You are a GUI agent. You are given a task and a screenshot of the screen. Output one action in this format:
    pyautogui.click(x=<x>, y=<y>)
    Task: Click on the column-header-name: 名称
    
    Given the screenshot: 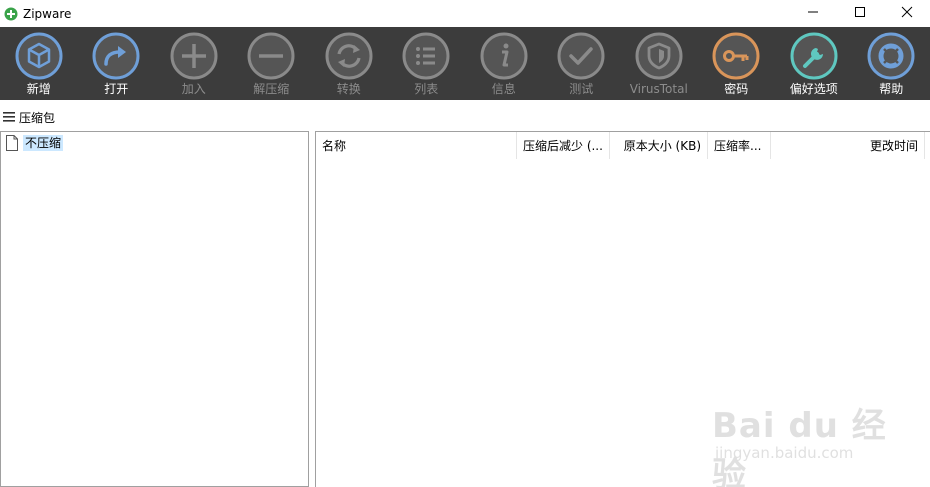 What is the action you would take?
    pyautogui.click(x=416, y=145)
    